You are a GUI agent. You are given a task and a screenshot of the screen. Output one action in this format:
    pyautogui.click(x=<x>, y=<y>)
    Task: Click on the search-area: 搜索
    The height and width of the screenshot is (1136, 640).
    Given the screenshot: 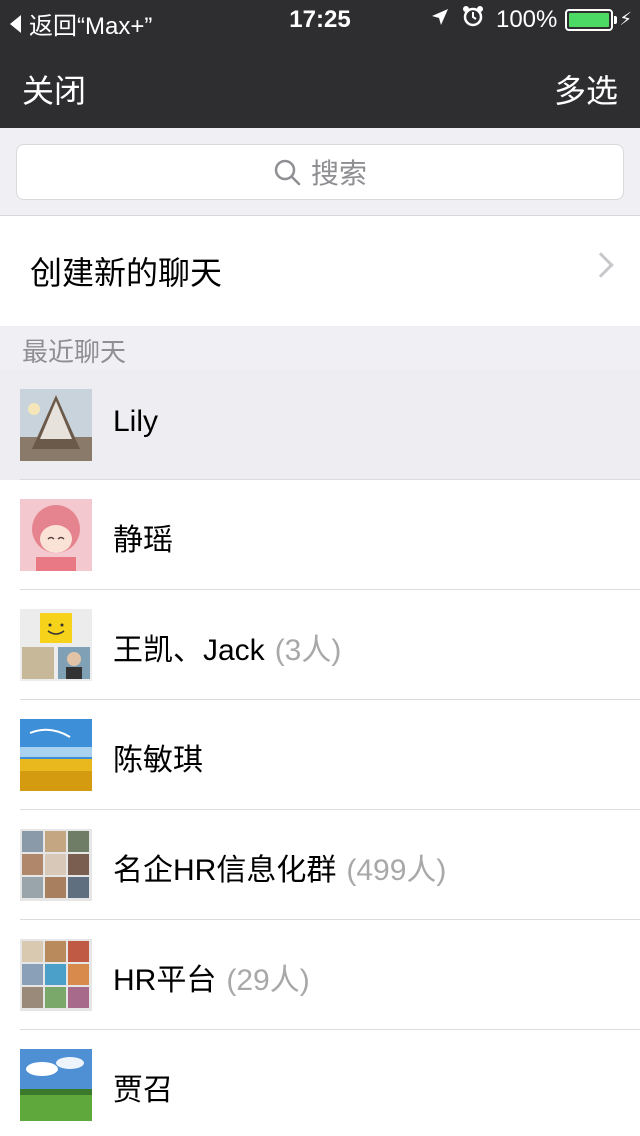 What is the action you would take?
    pyautogui.click(x=320, y=172)
    